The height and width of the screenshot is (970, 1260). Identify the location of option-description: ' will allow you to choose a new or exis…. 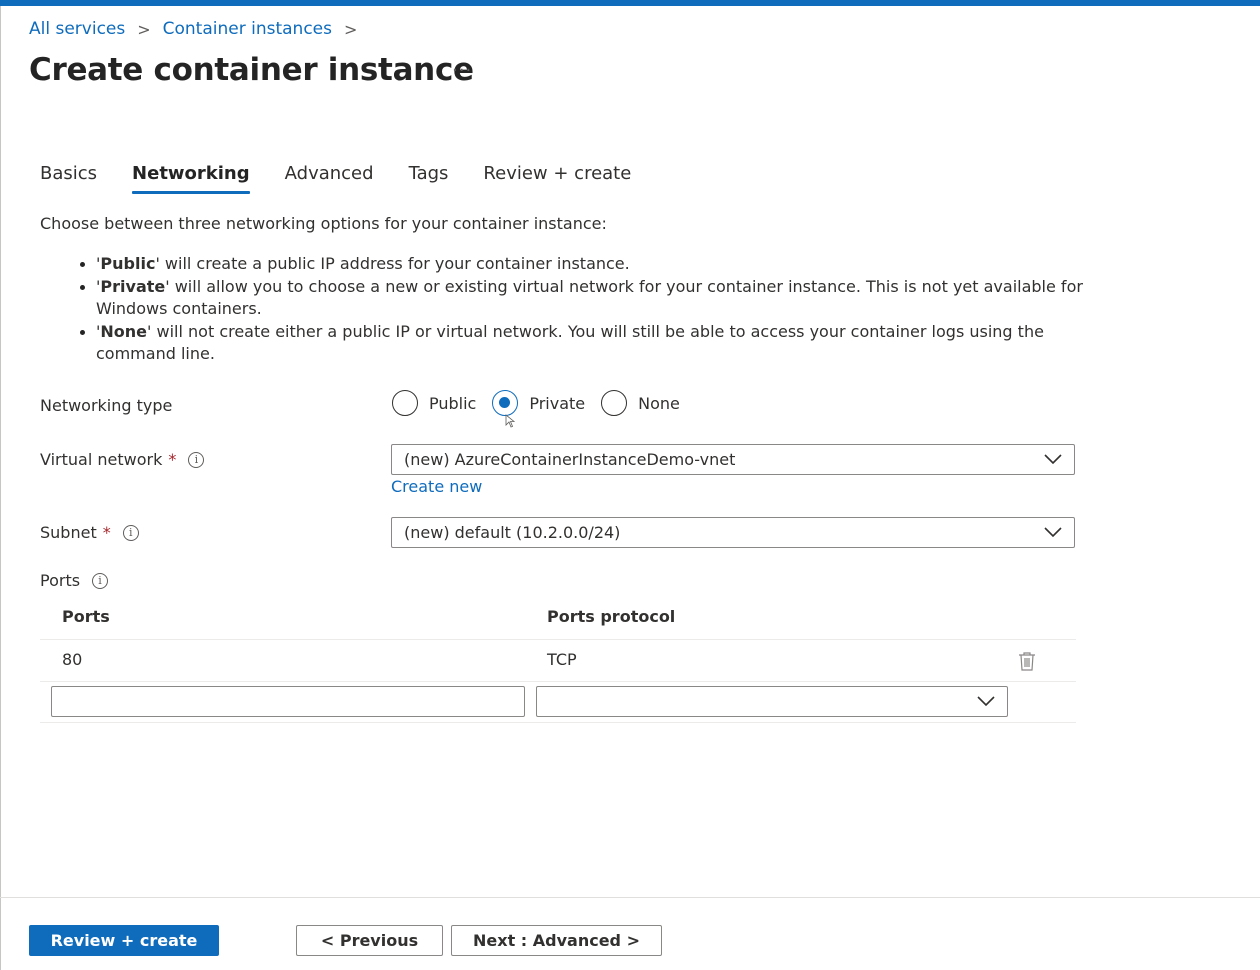
(589, 297).